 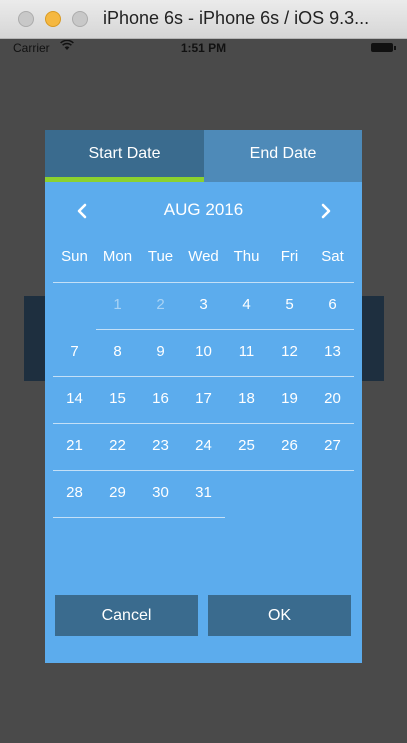 What do you see at coordinates (246, 446) in the screenshot?
I see `calendar-day: 25` at bounding box center [246, 446].